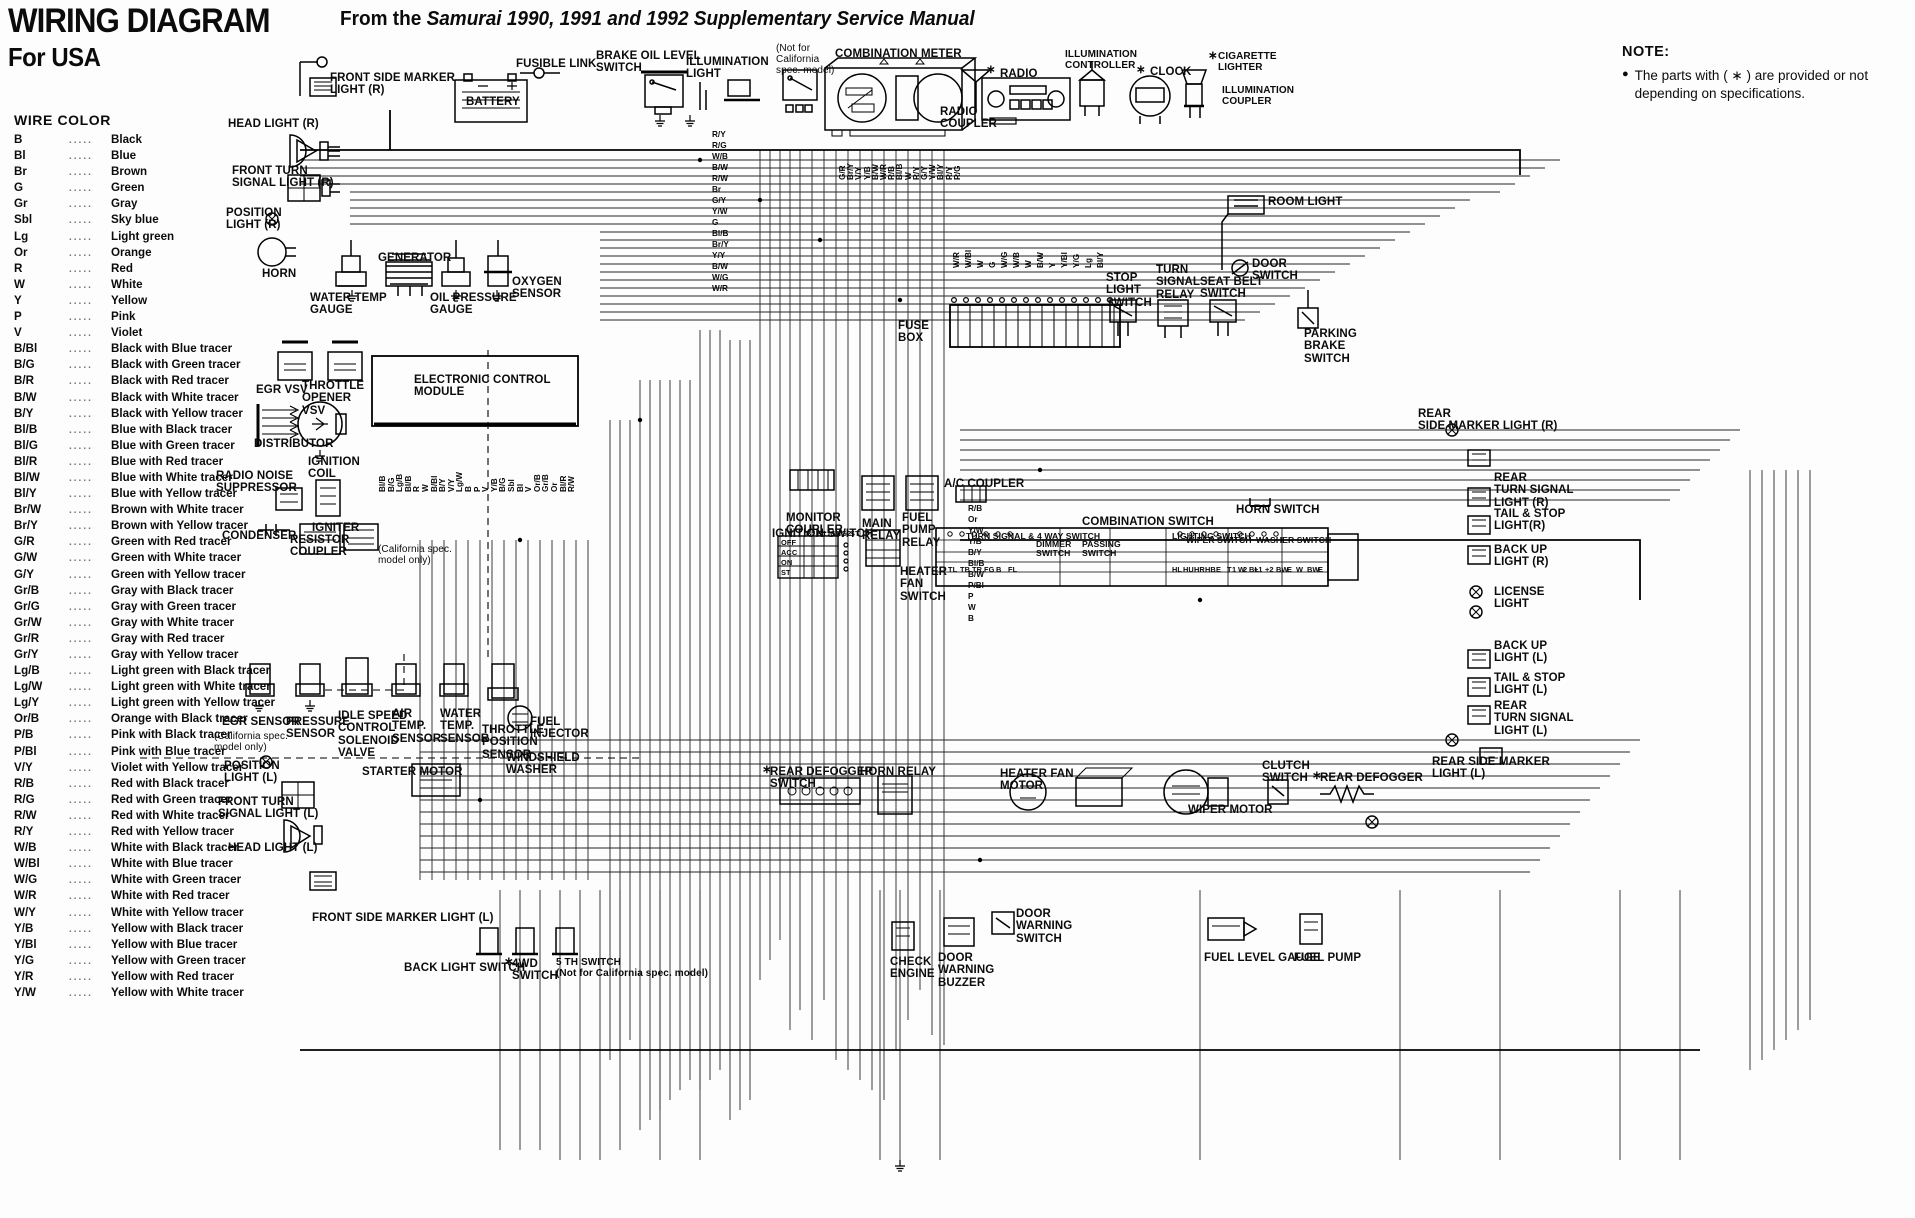  Describe the element at coordinates (767, 770) in the screenshot. I see `component-label-rear-defogger-star: ∗` at that location.